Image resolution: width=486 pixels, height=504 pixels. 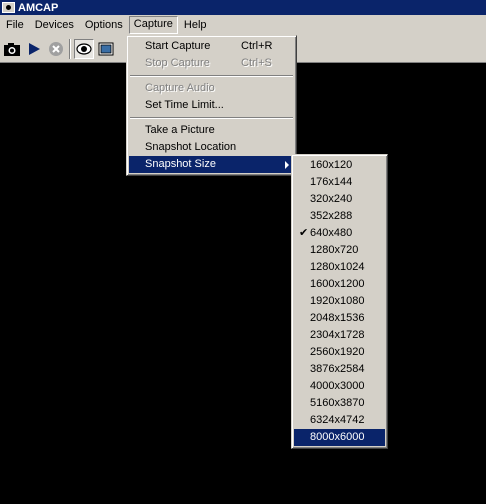 What do you see at coordinates (339, 335) in the screenshot?
I see `size-option: 2304x1728` at bounding box center [339, 335].